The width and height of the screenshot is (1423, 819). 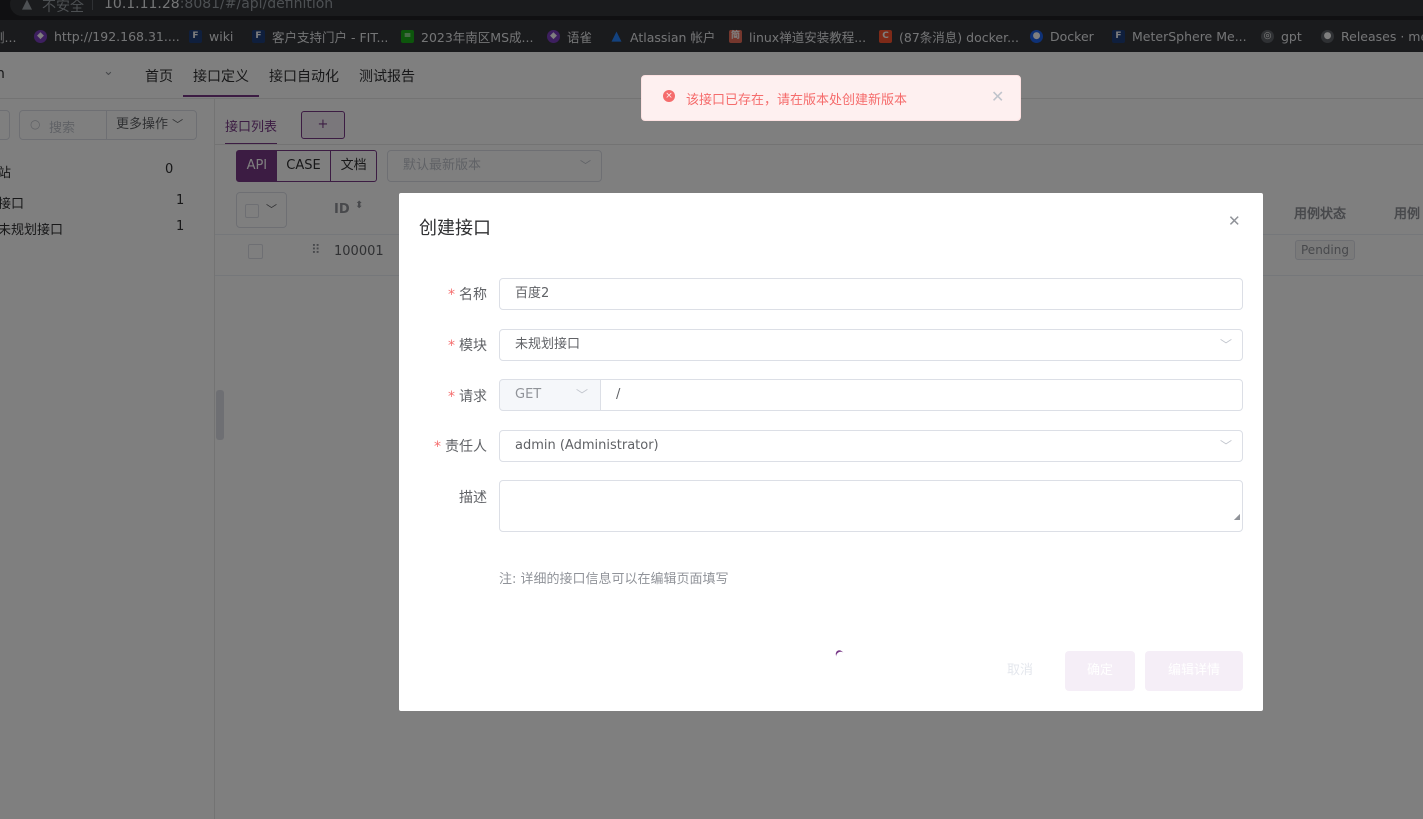 I want to click on dialog-title: 创建接口, so click(x=455, y=228).